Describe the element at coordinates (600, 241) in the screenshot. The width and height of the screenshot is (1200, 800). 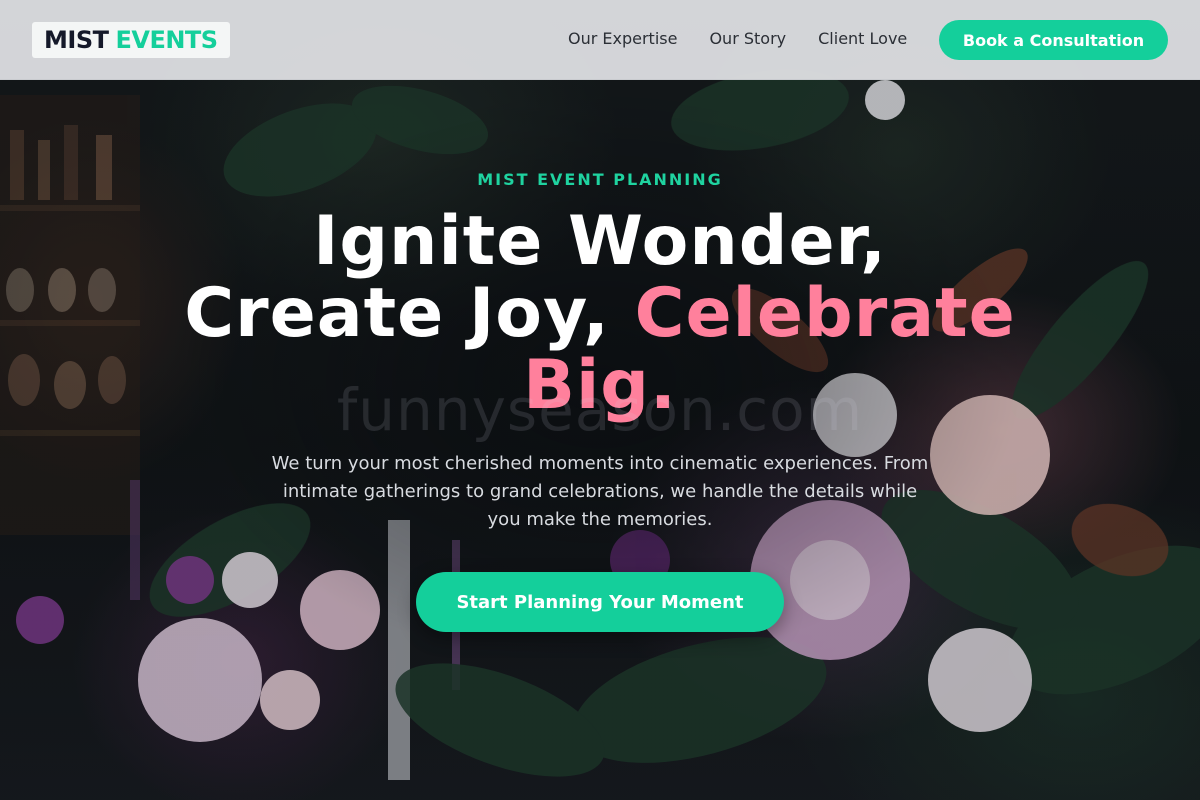
I see `headline-line-1: Ignite Wonder,` at that location.